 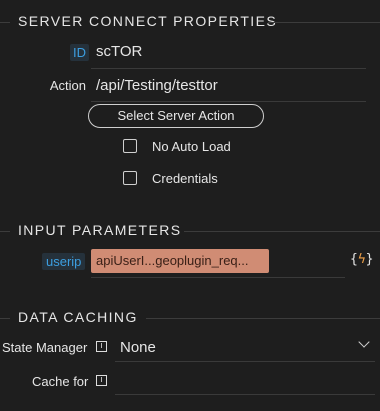 I want to click on select-server-action-button: Select Server Action, so click(x=176, y=116).